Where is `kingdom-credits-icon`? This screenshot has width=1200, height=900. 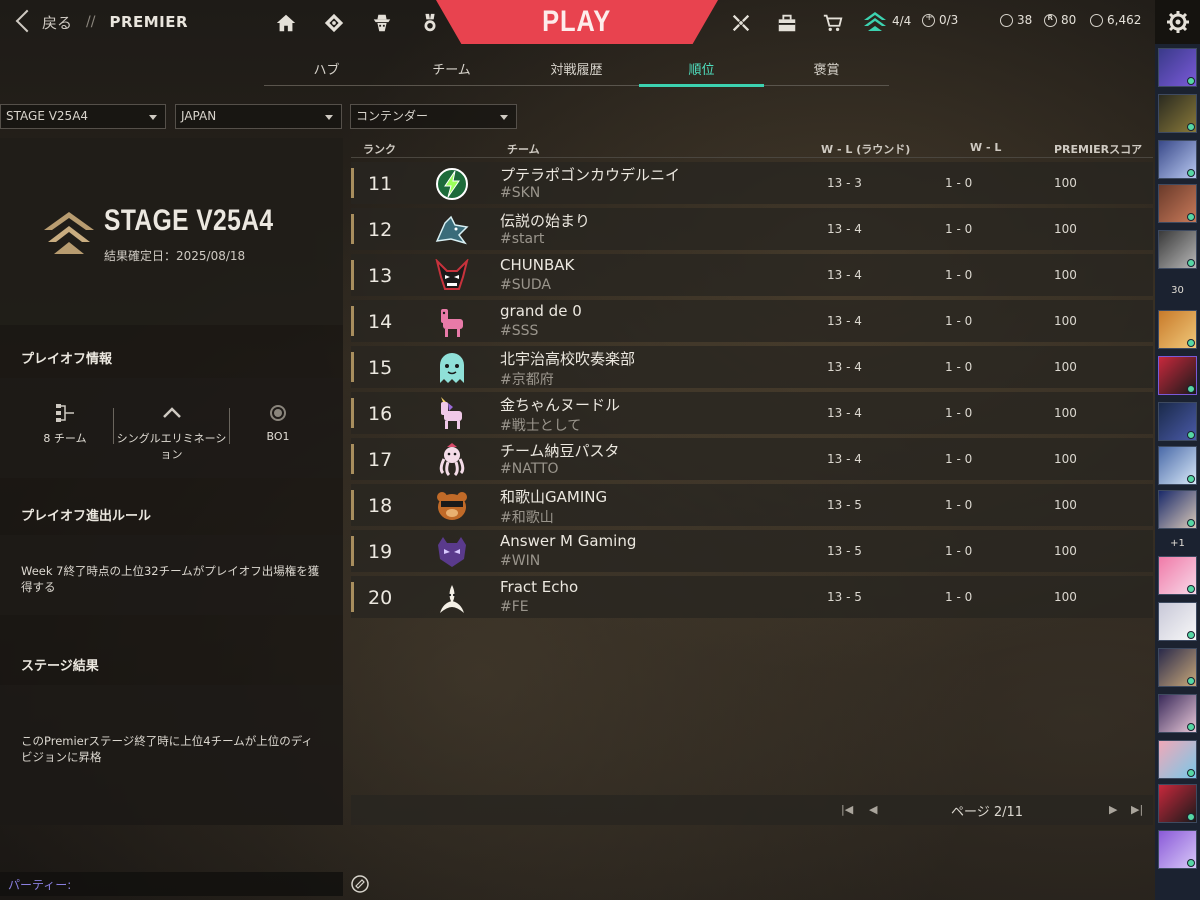
kingdom-credits-icon is located at coordinates (1096, 20).